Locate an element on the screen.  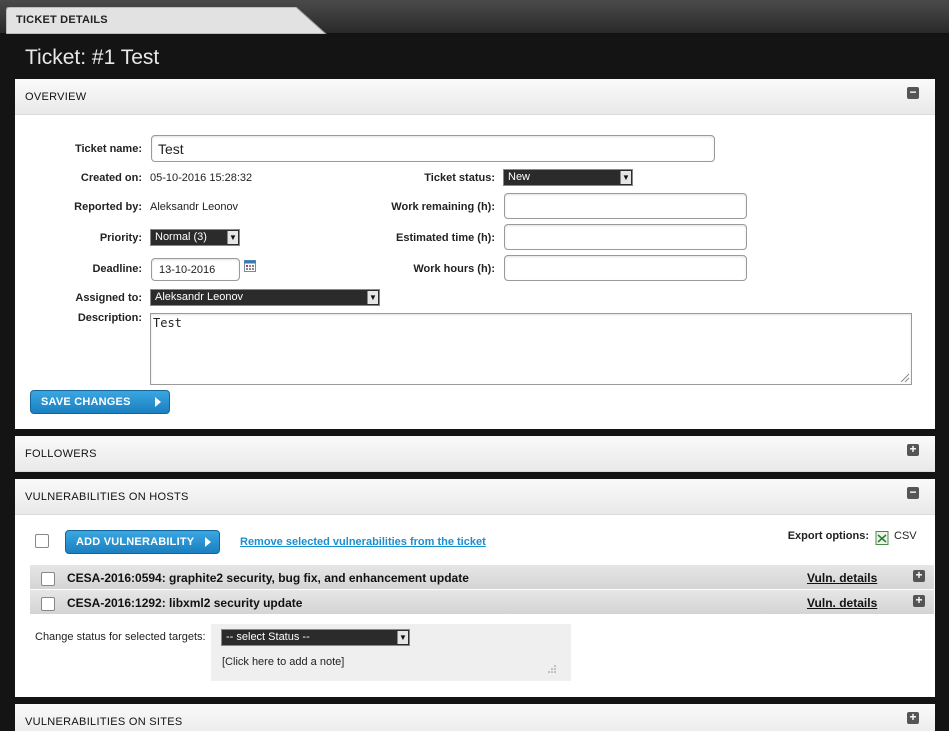
add-note-field: [Click here to add a note] is located at coordinates (283, 662).